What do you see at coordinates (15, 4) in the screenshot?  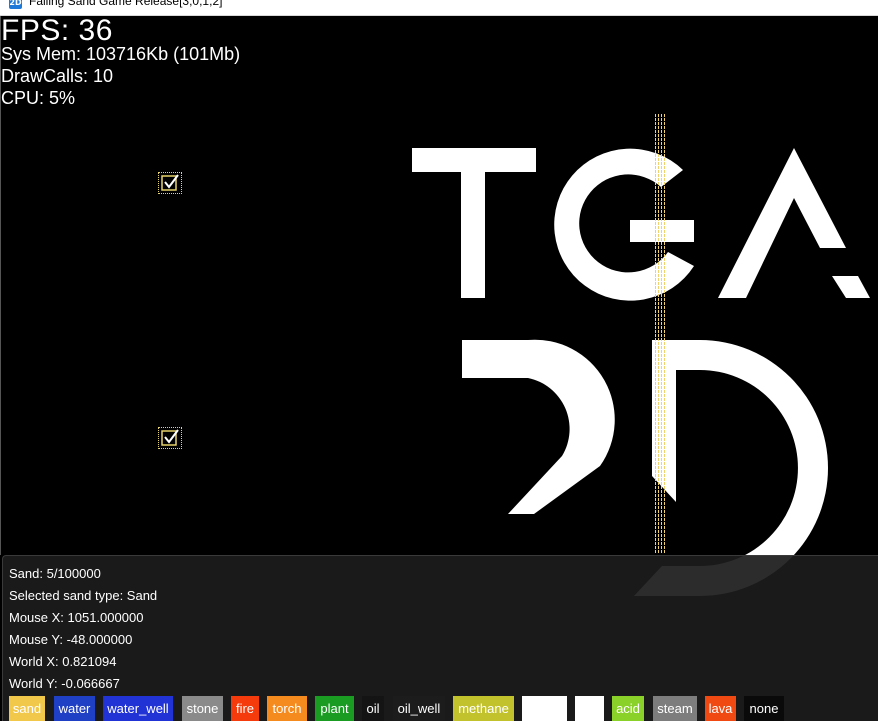 I see `app-2d-icon: 2D` at bounding box center [15, 4].